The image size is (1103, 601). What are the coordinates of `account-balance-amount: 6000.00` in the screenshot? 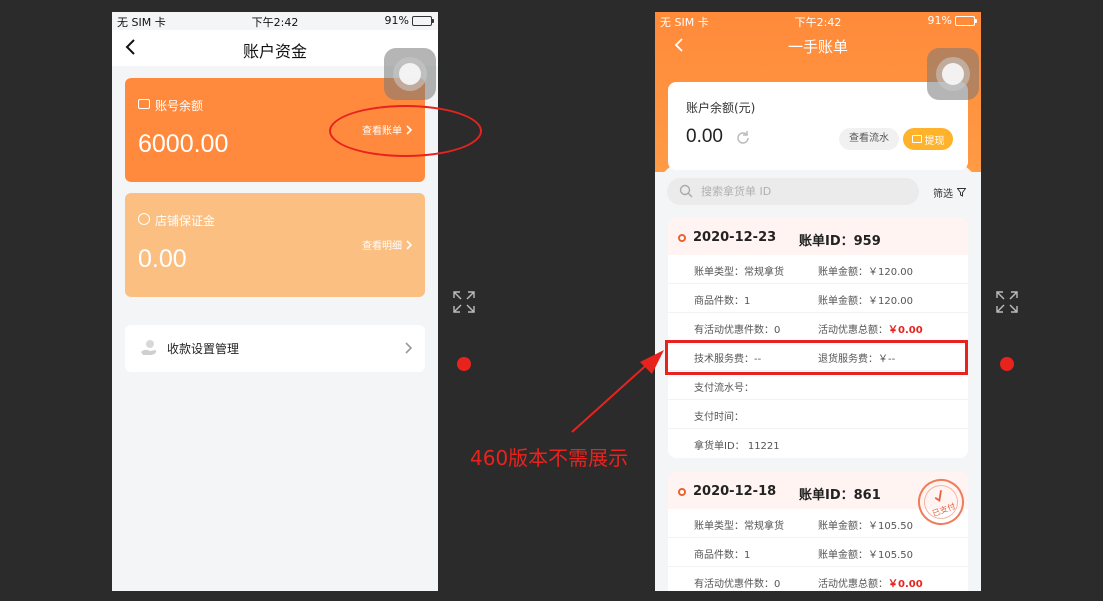 It's located at (183, 144).